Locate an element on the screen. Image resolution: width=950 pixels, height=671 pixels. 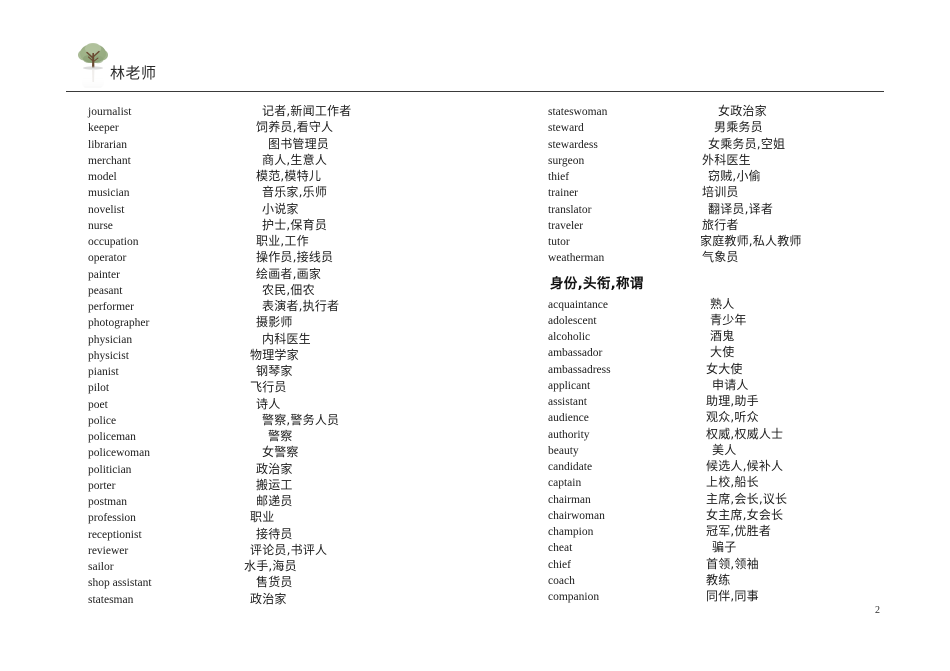
vocabulary-definition: 表演者,执行者 is located at coordinates (301, 306).